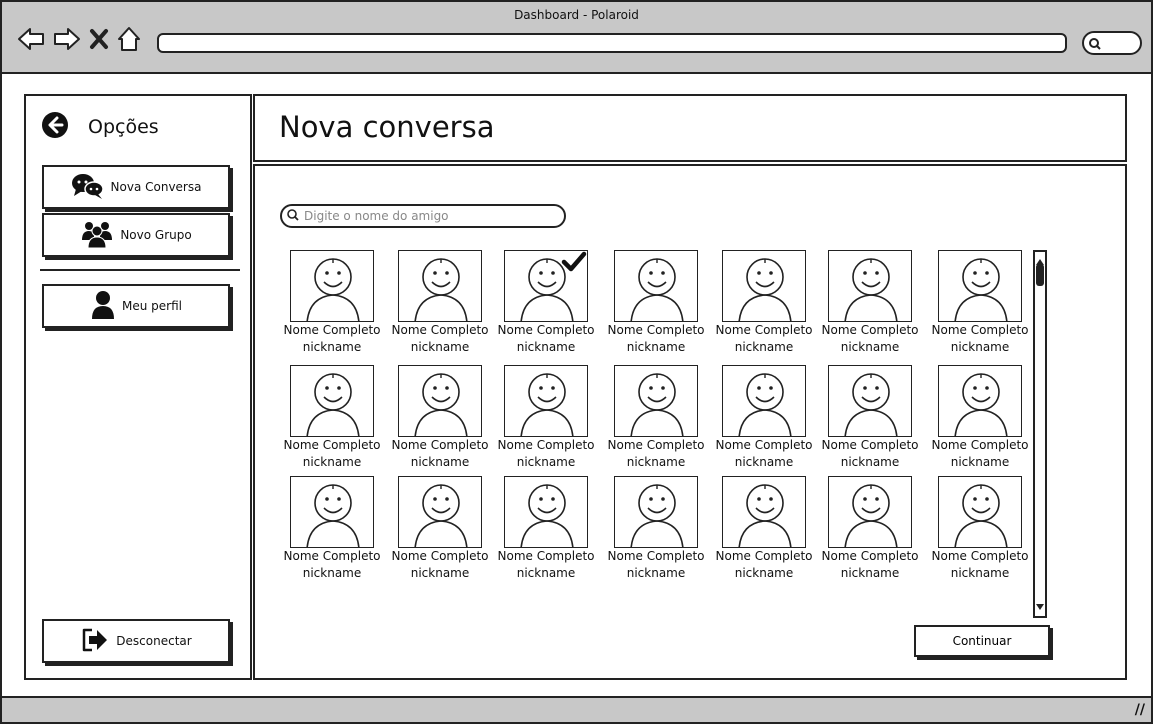 The height and width of the screenshot is (724, 1153). What do you see at coordinates (1112, 43) in the screenshot?
I see `browser-search` at bounding box center [1112, 43].